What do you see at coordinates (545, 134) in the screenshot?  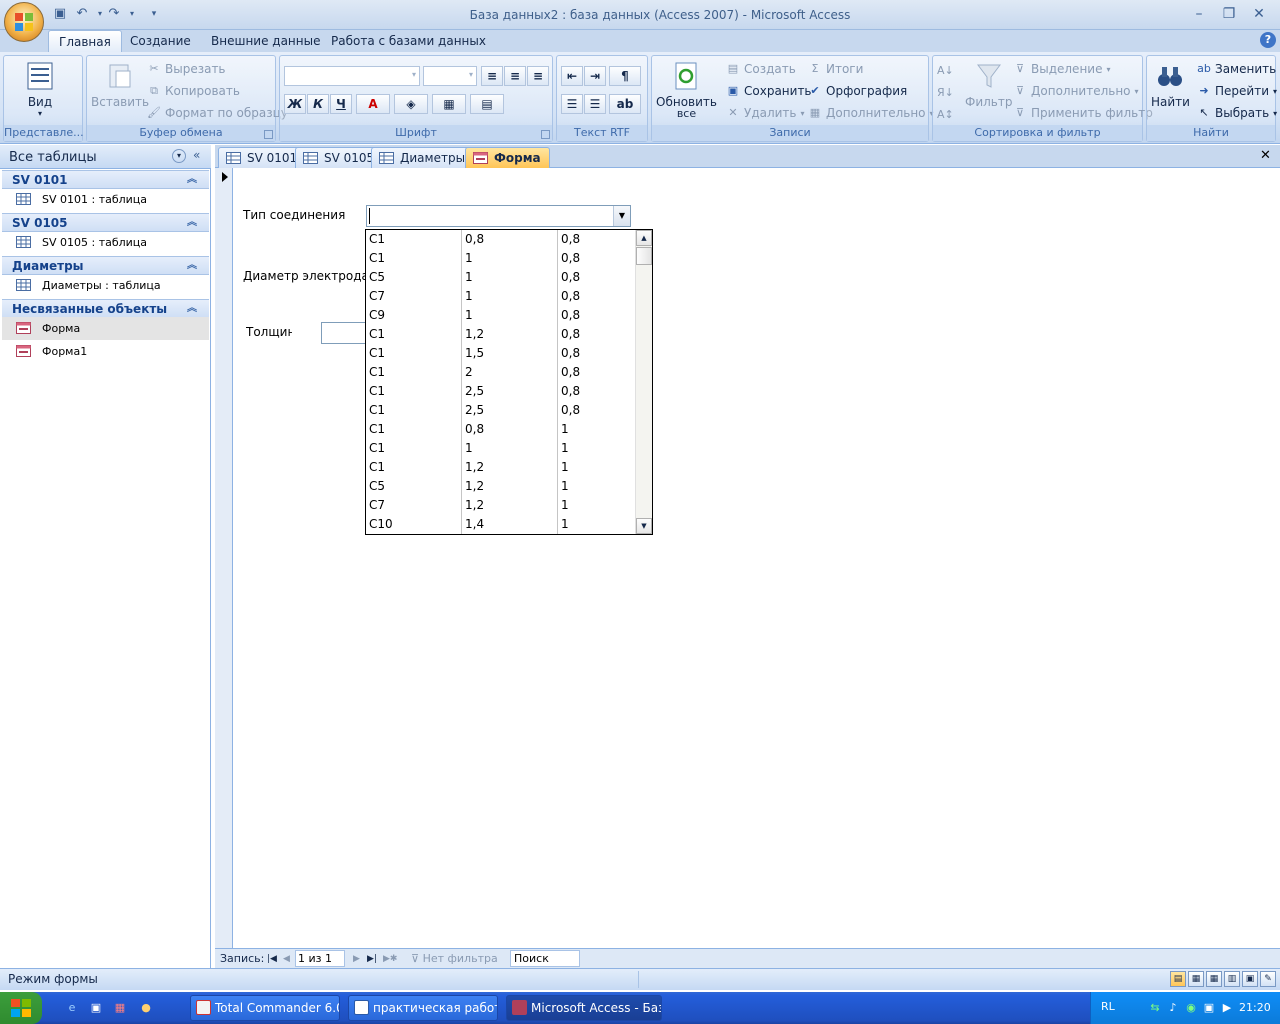 I see `font-launcher-icon` at bounding box center [545, 134].